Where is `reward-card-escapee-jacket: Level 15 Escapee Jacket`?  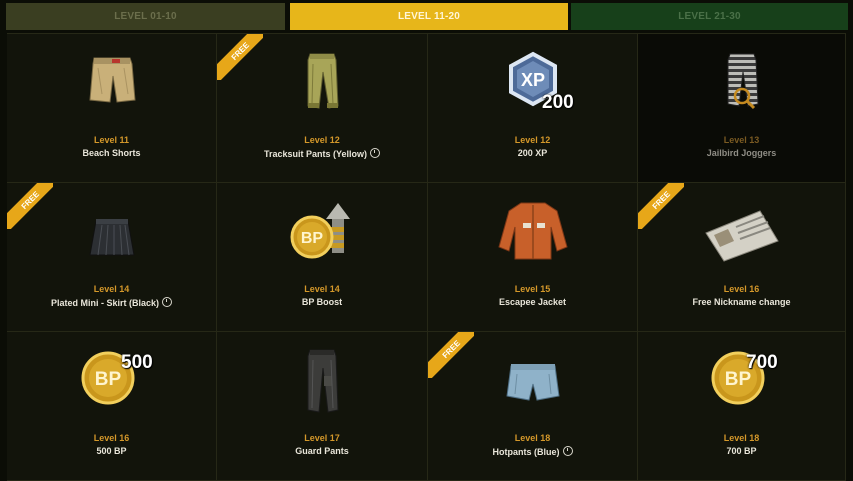 reward-card-escapee-jacket: Level 15 Escapee Jacket is located at coordinates (533, 257).